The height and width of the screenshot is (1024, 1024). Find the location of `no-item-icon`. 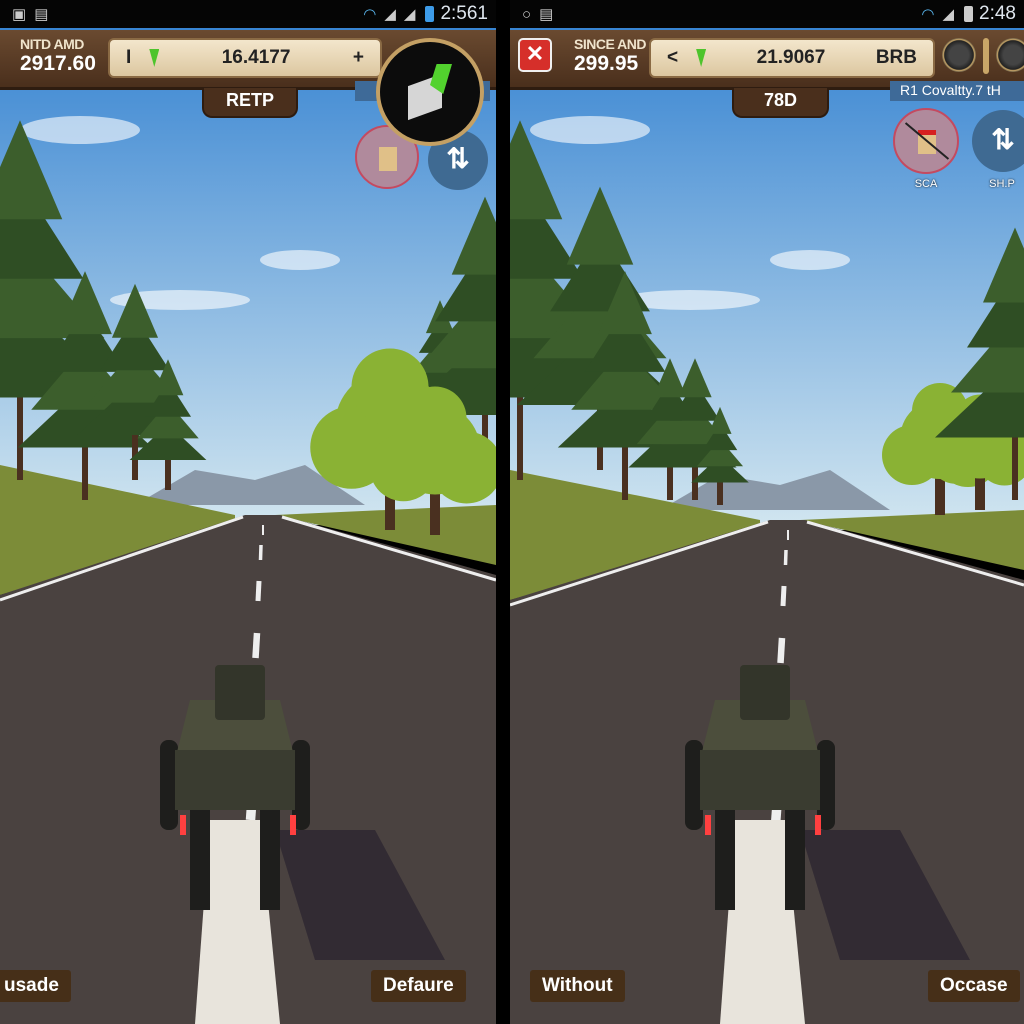

no-item-icon is located at coordinates (926, 141).